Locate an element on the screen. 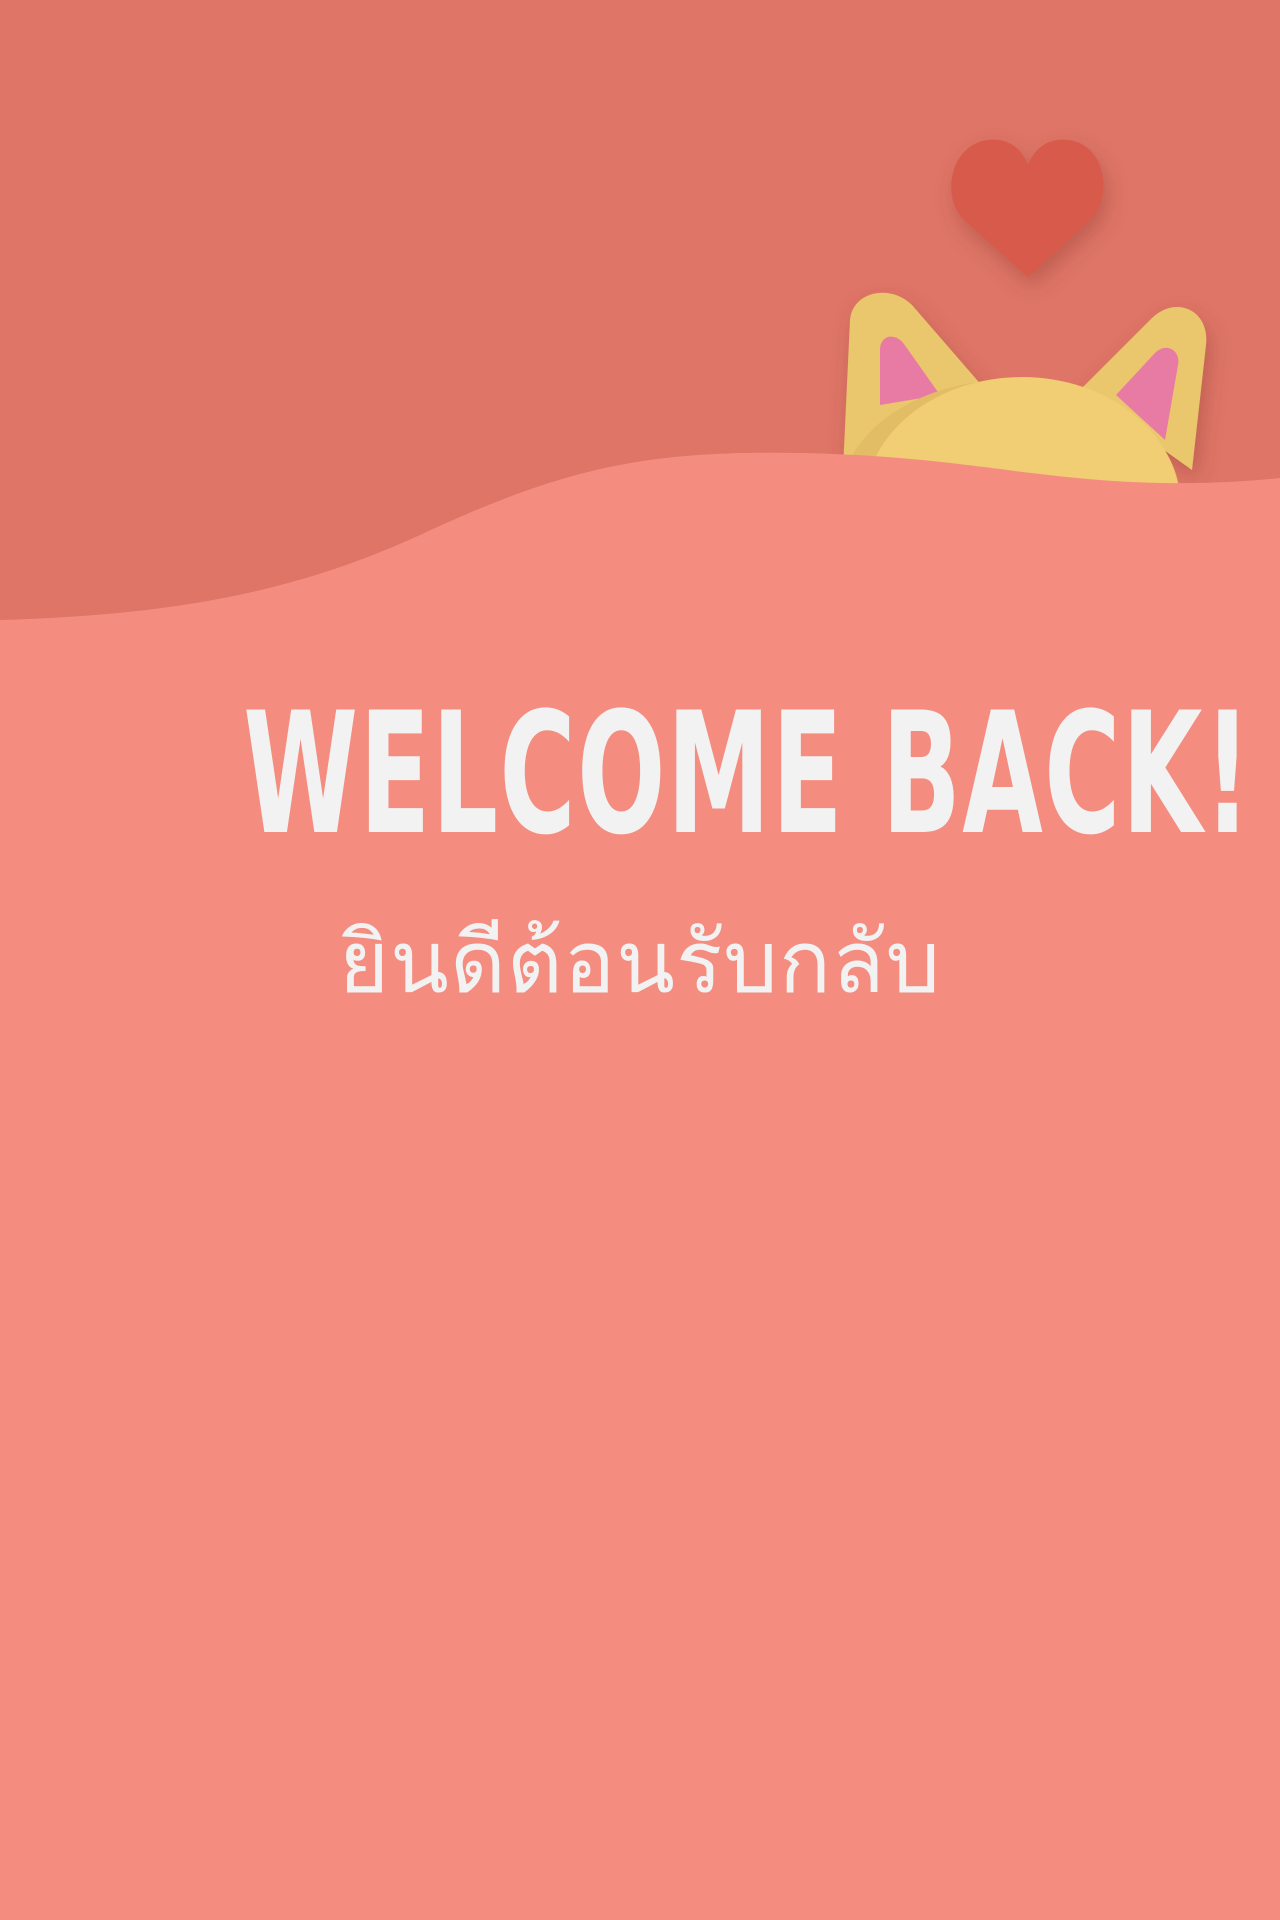 The height and width of the screenshot is (1920, 1280). welcome-subtitle: ยินดีต้อนรับกลับ is located at coordinates (640, 963).